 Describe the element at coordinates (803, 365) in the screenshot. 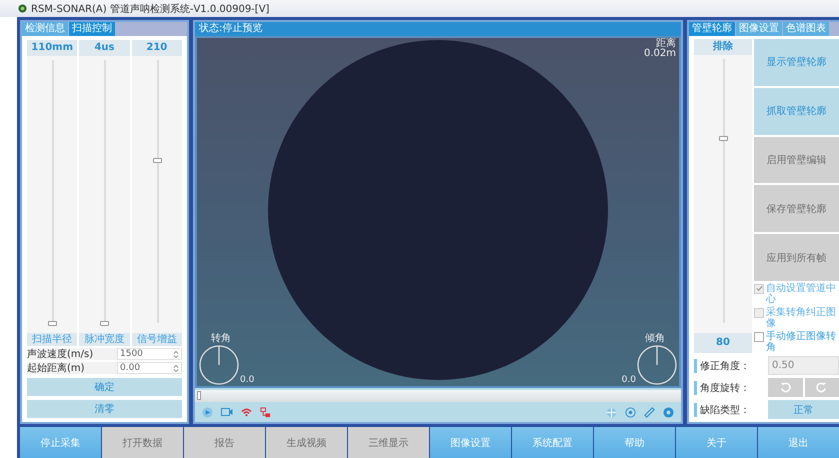

I see `number-field: 0.50` at that location.